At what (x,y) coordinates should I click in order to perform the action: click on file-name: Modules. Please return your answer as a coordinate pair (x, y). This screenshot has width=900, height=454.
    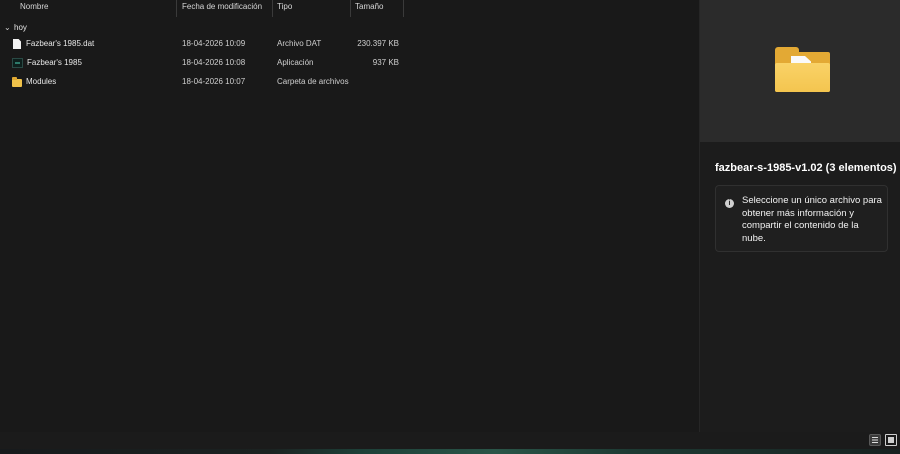
    Looking at the image, I should click on (41, 81).